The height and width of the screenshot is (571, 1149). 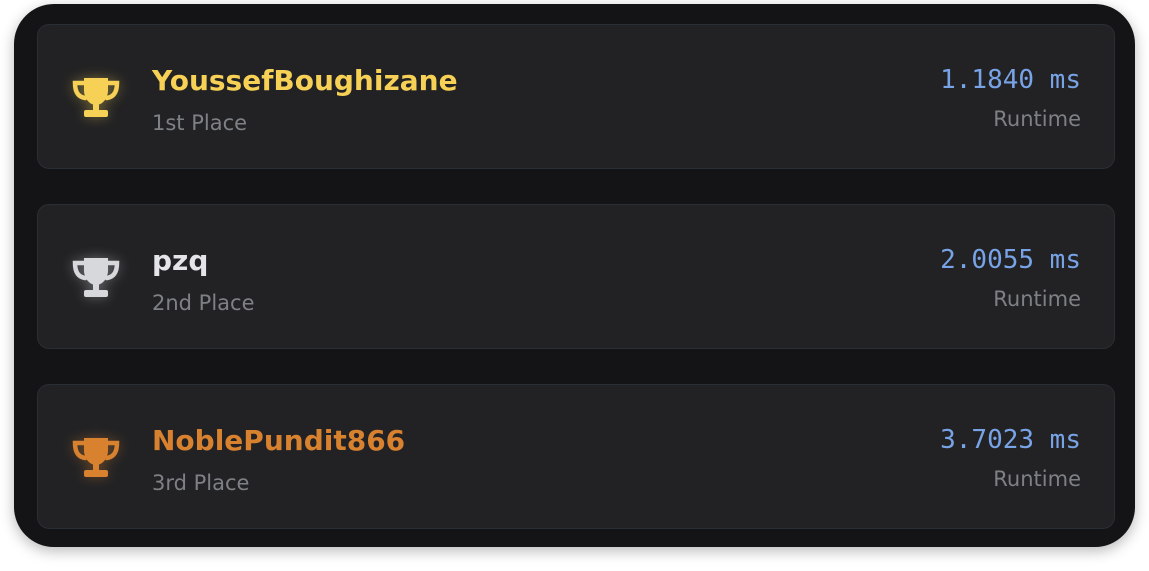 I want to click on runtime-value: 1.1840 ms, so click(x=1010, y=80).